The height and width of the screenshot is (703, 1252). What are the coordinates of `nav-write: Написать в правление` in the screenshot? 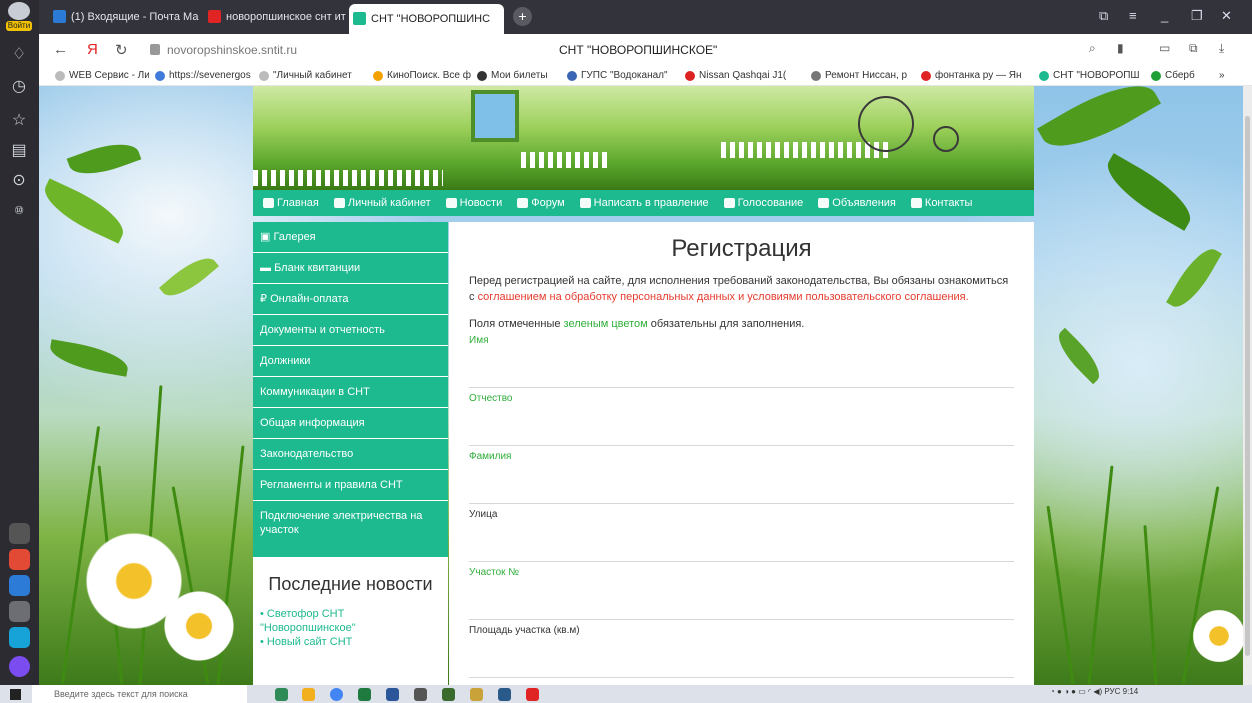 It's located at (644, 203).